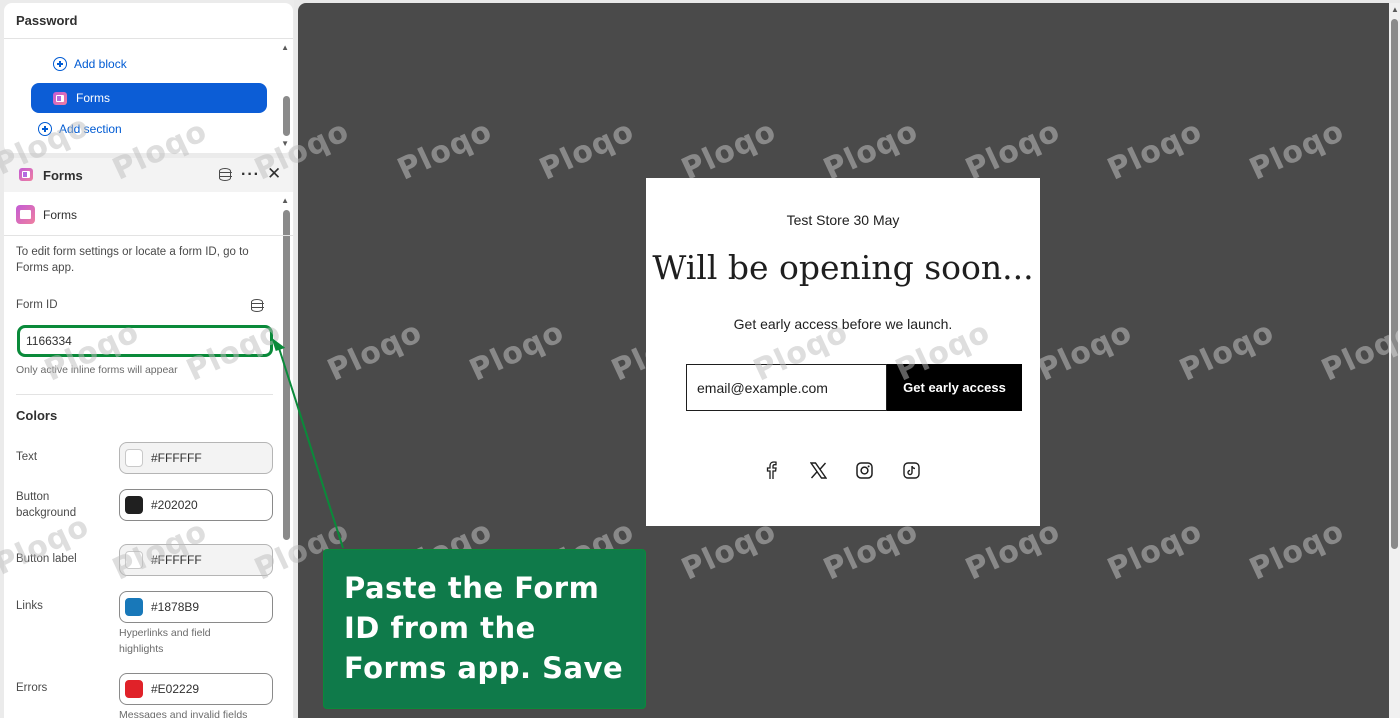 The width and height of the screenshot is (1400, 718). I want to click on form-id-label: Form ID, so click(37, 305).